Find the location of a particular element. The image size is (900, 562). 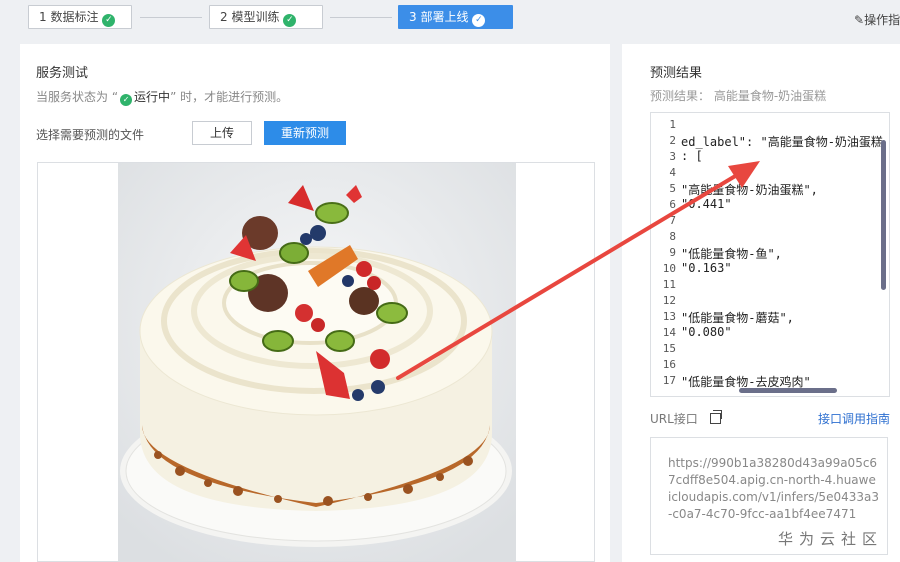

step-label: 3 部署上线 is located at coordinates (439, 17).